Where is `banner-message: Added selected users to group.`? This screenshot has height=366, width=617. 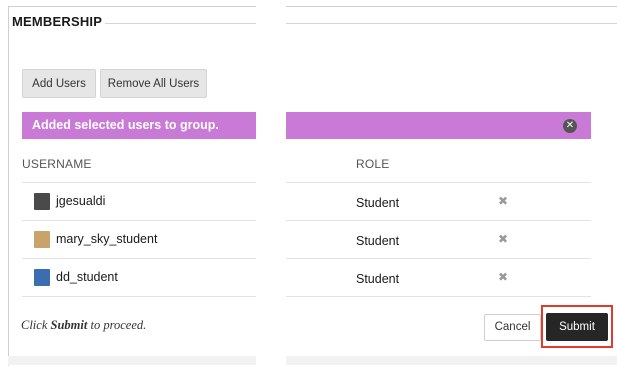
banner-message: Added selected users to group. is located at coordinates (125, 125).